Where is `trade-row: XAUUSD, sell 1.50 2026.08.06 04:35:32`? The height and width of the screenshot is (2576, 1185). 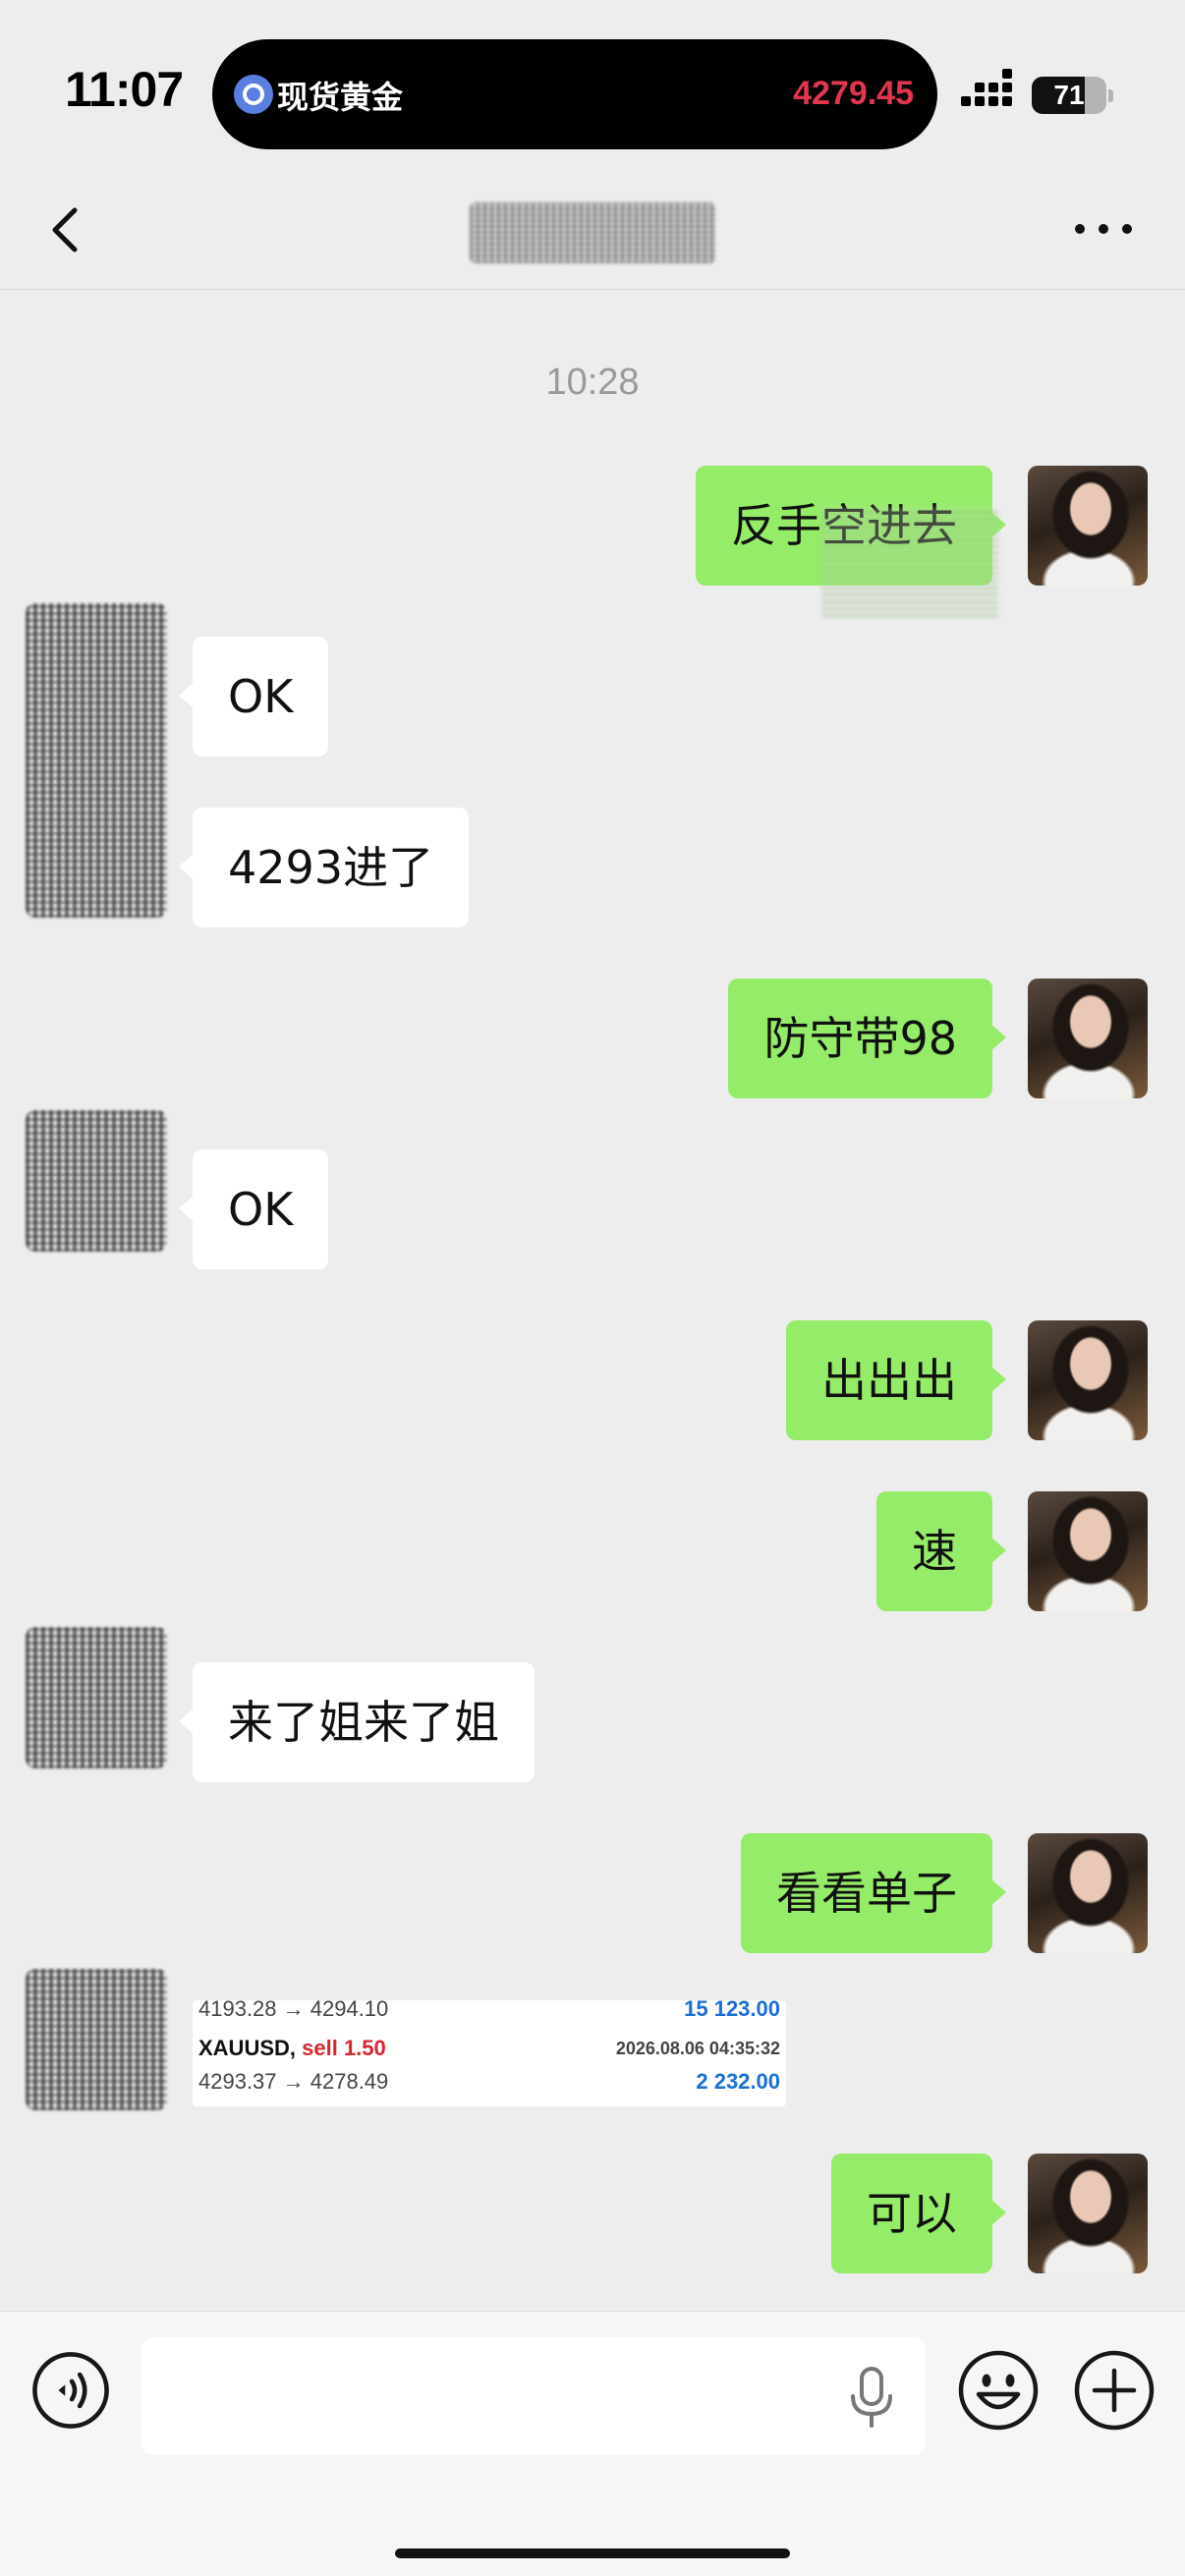 trade-row: XAUUSD, sell 1.50 2026.08.06 04:35:32 is located at coordinates (489, 2049).